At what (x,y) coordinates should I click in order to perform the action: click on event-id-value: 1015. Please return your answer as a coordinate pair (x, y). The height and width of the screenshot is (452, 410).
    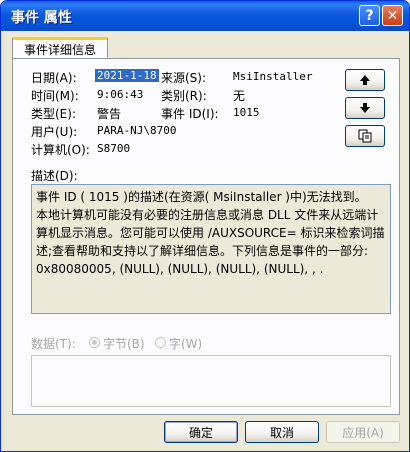
    Looking at the image, I should click on (246, 112).